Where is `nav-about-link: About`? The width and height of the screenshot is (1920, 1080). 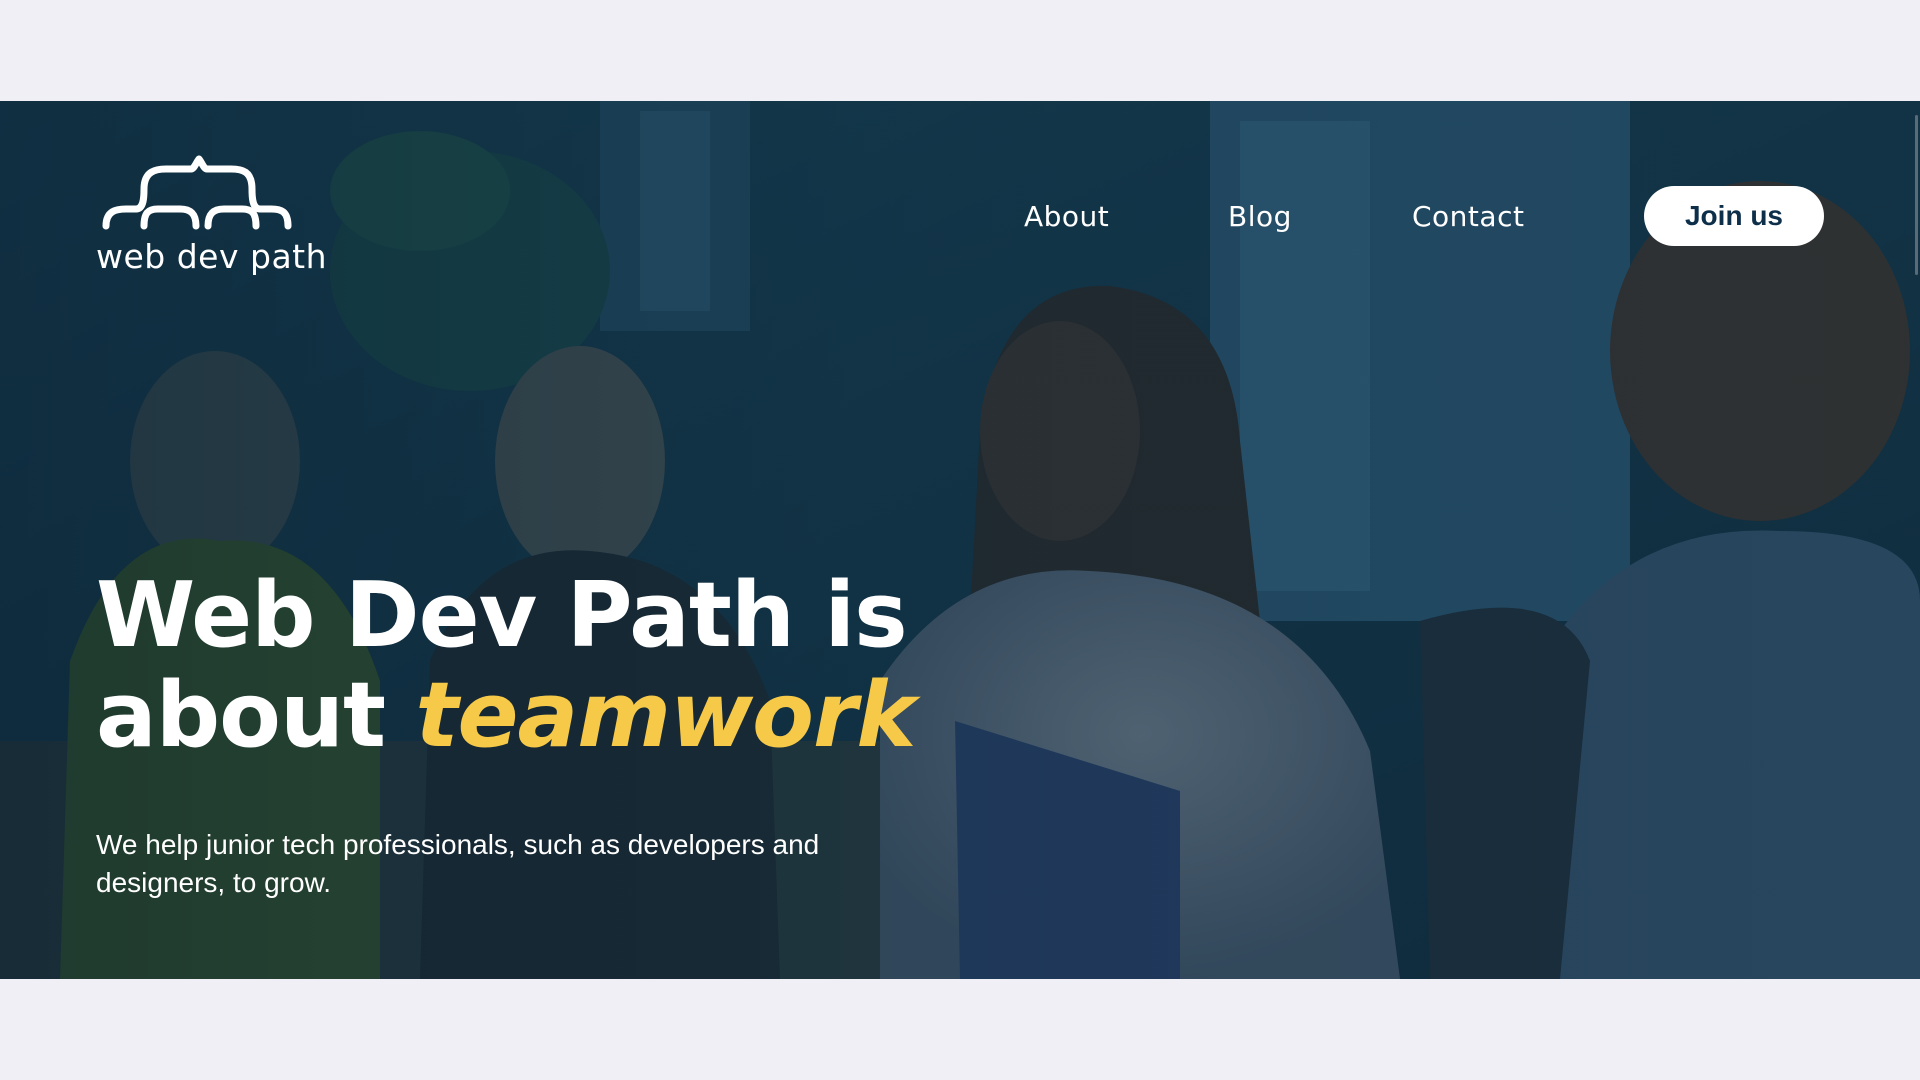
nav-about-link: About is located at coordinates (1066, 216).